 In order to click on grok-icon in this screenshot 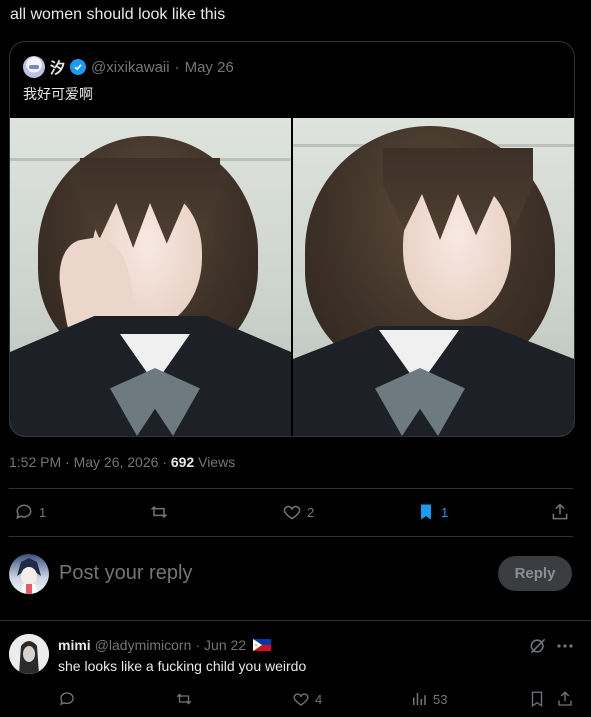, I will do `click(538, 648)`.